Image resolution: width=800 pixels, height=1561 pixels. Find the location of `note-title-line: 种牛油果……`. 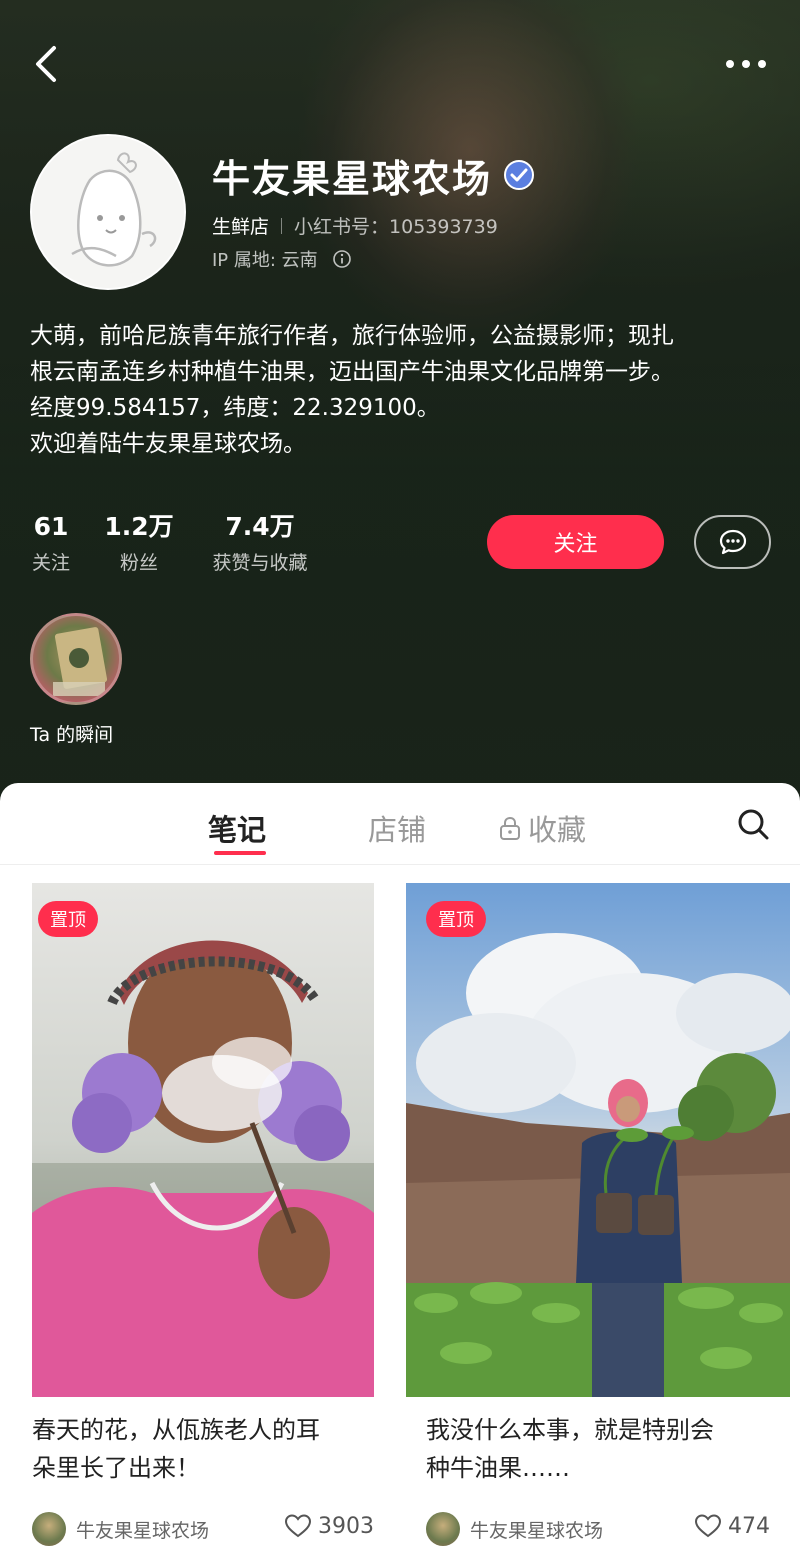

note-title-line: 种牛油果…… is located at coordinates (498, 1468).